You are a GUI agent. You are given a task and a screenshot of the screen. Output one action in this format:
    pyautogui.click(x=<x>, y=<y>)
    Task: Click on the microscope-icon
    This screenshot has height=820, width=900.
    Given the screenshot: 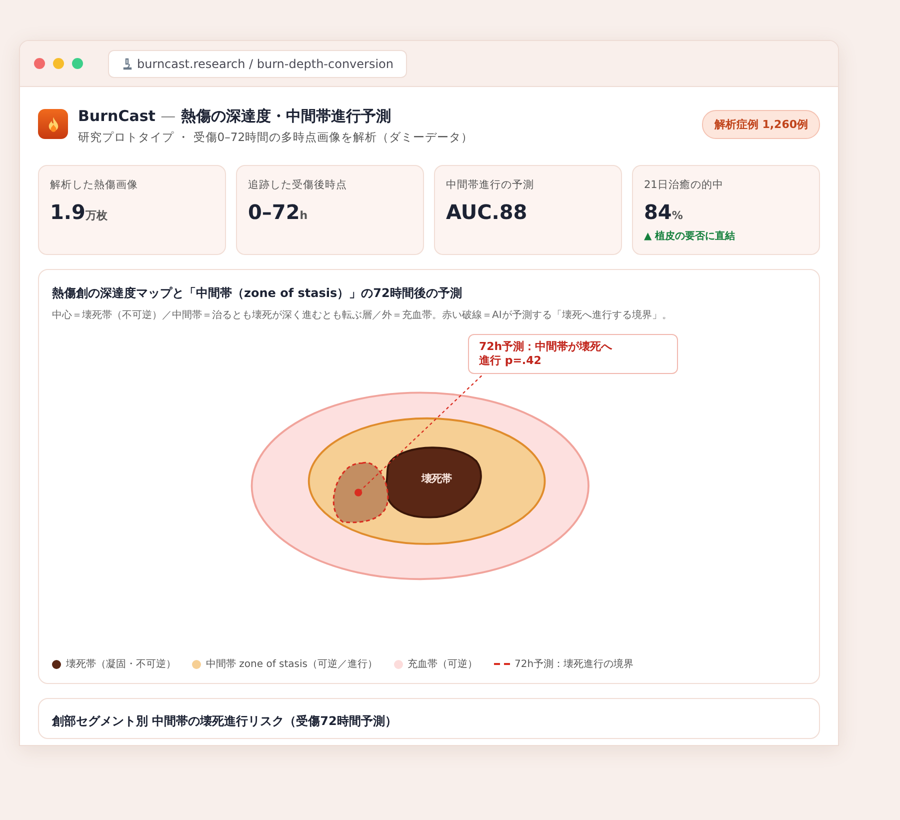 What is the action you would take?
    pyautogui.click(x=127, y=64)
    